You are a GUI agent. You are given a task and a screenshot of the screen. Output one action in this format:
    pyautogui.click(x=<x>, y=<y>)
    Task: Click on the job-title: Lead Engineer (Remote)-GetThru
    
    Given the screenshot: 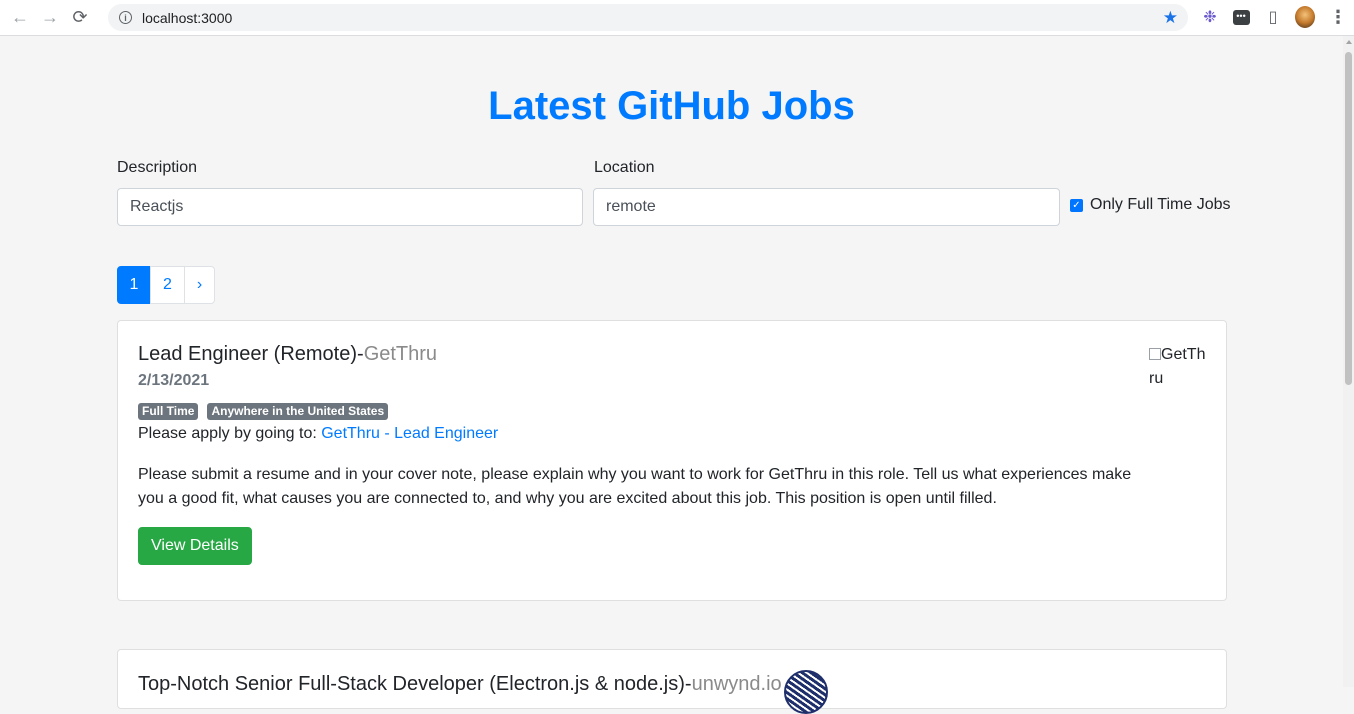 What is the action you would take?
    pyautogui.click(x=287, y=354)
    